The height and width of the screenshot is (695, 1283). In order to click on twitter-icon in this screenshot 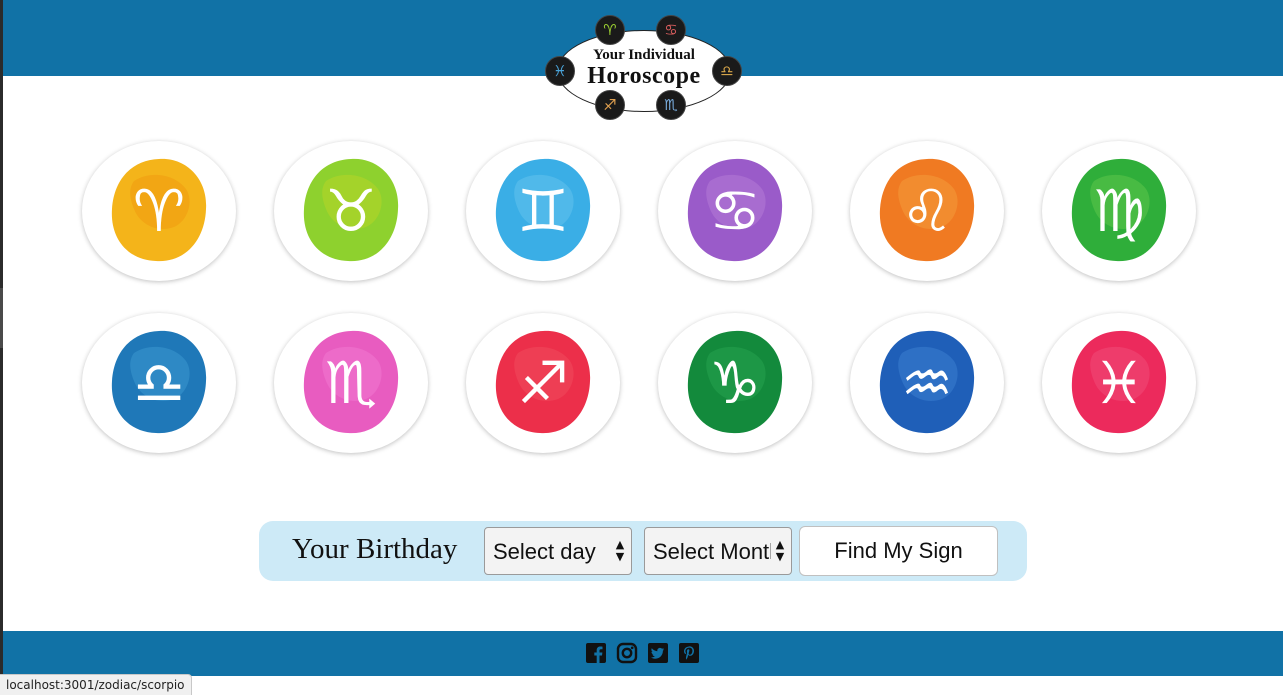, I will do `click(658, 653)`.